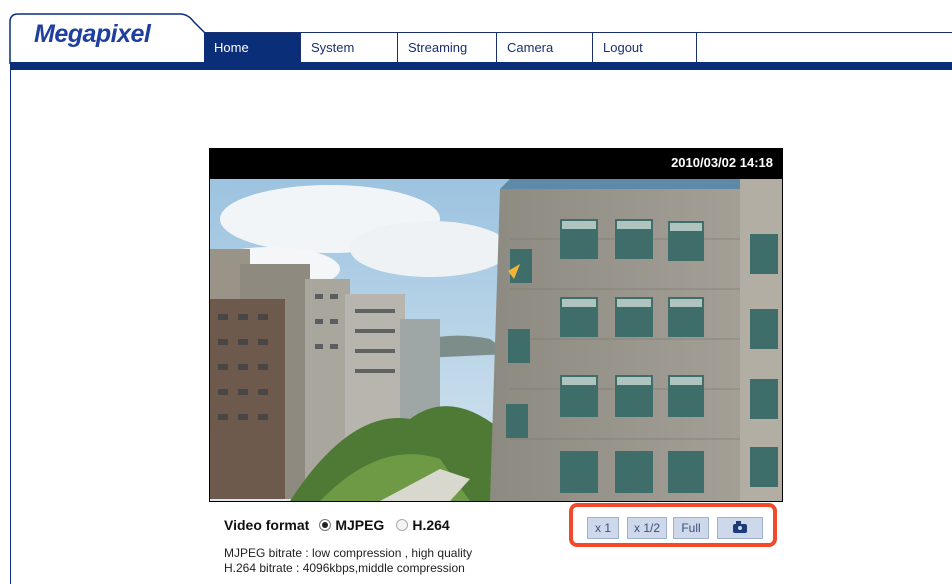  I want to click on nav-camera: Camera, so click(545, 47).